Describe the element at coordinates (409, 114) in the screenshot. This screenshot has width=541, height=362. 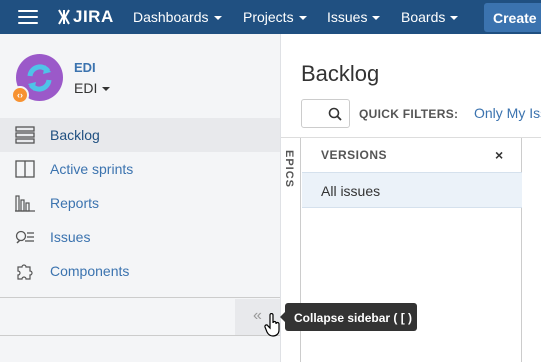
I see `quick-filters-label: QUICK FILTERS:` at that location.